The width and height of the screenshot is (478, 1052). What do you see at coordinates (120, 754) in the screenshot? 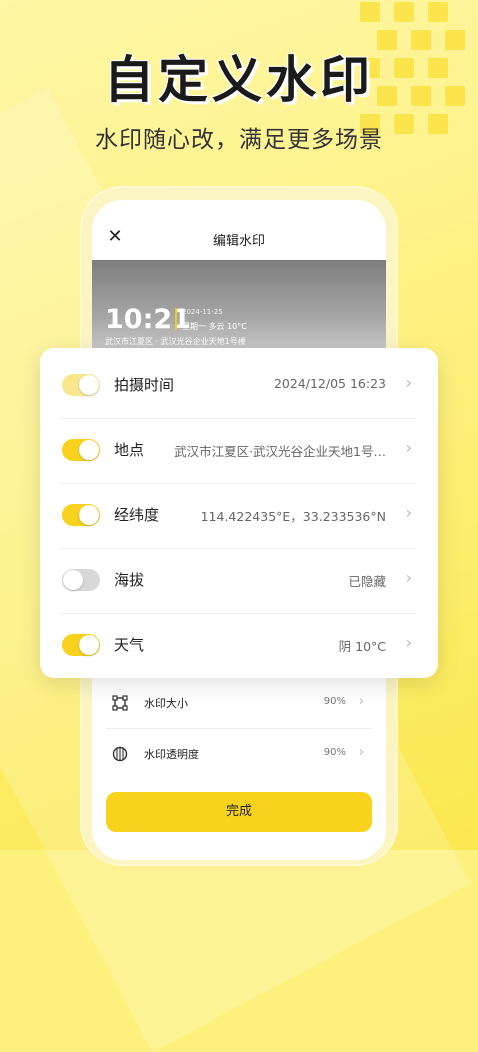
I see `opacity-icon` at bounding box center [120, 754].